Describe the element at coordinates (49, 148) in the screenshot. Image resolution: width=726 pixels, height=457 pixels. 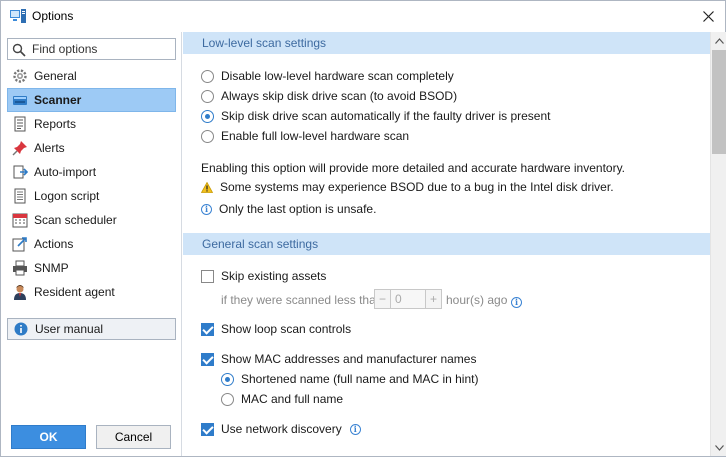
I see `sidebar-item-label: Alerts` at that location.